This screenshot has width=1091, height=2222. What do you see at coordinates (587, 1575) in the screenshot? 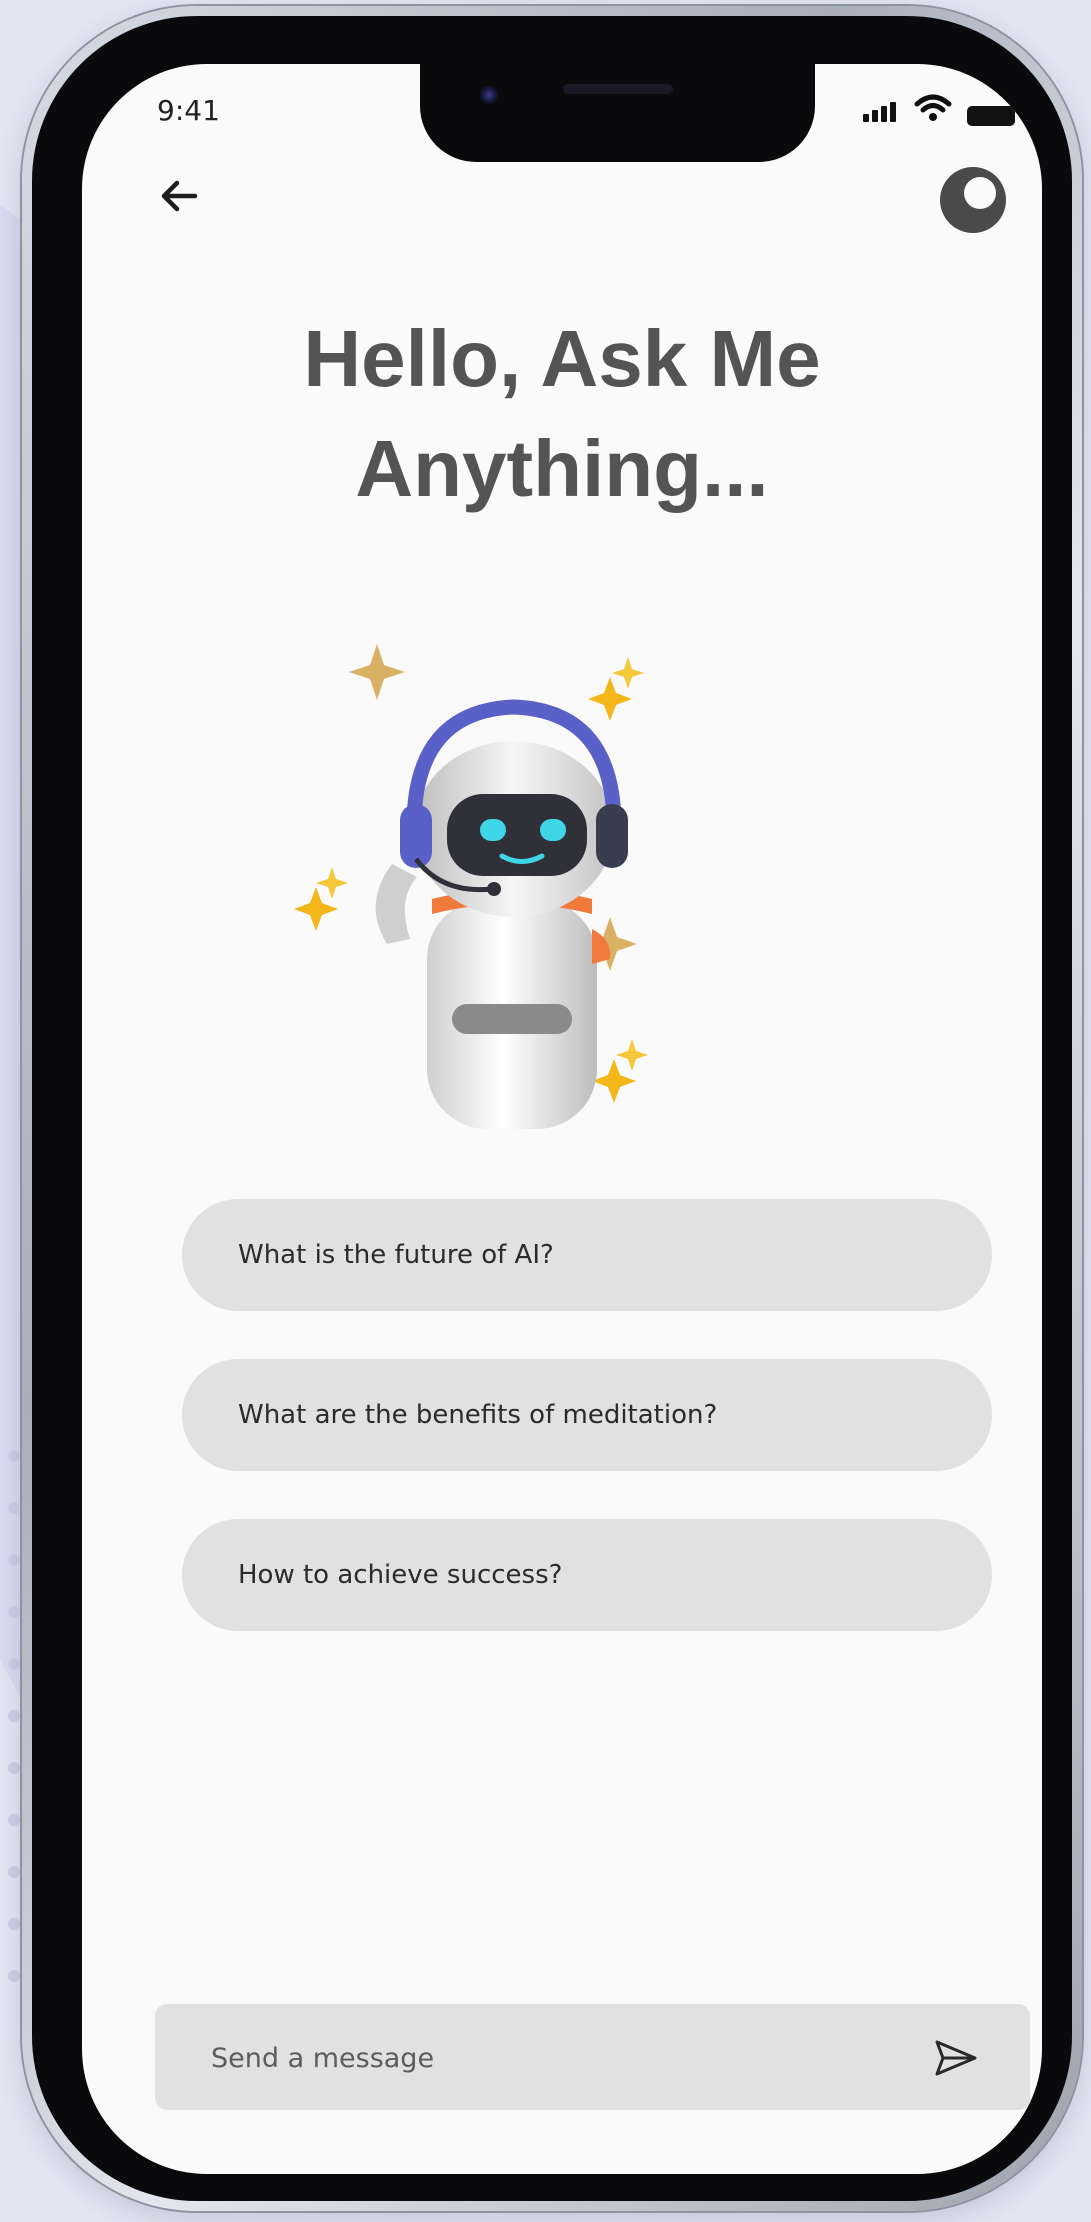
I see `suggestion-chip: How to achieve success?` at bounding box center [587, 1575].